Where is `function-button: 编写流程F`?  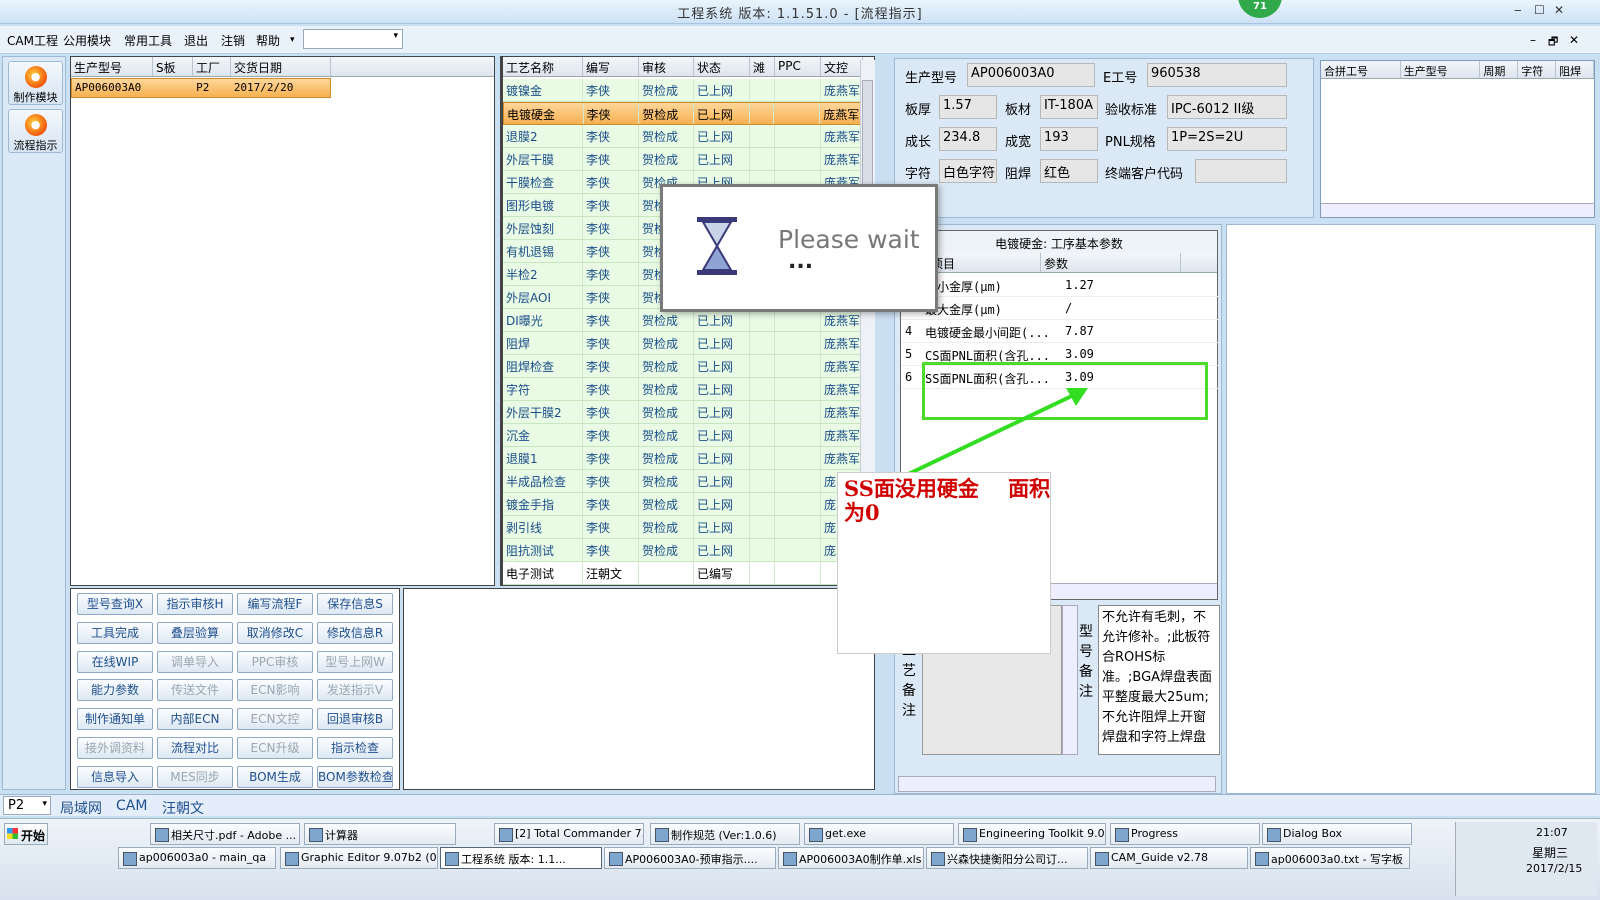
function-button: 编写流程F is located at coordinates (275, 604).